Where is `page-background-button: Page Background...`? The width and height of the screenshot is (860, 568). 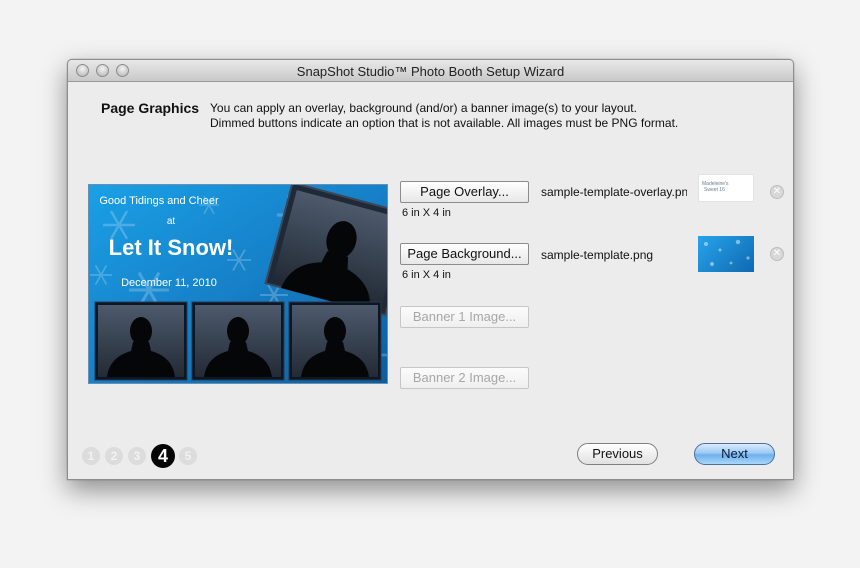 page-background-button: Page Background... is located at coordinates (464, 254).